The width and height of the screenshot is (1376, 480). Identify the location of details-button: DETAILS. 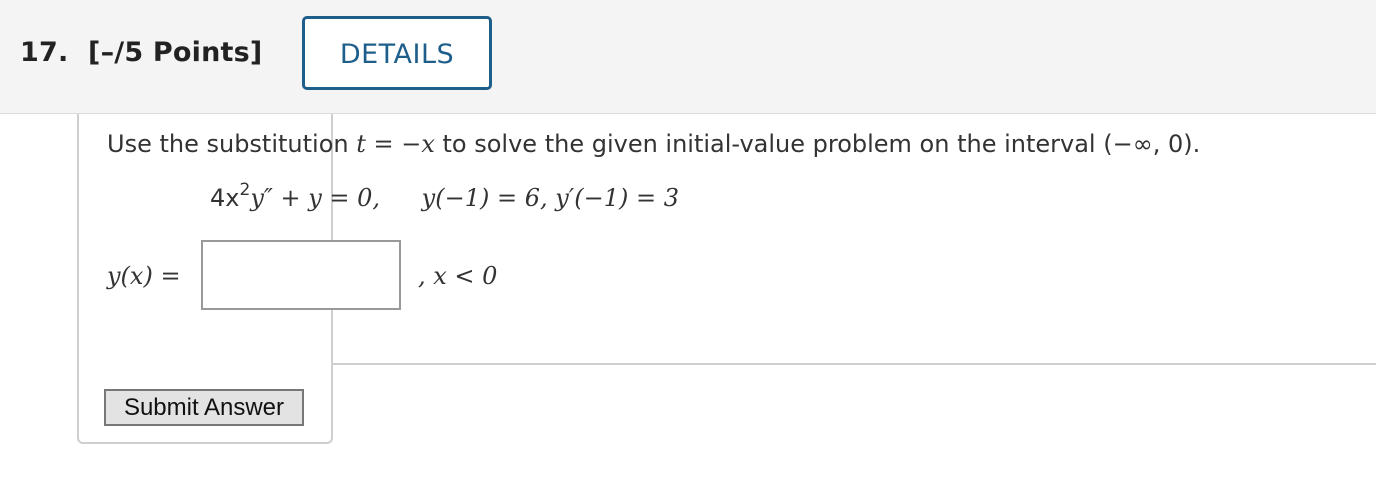
(397, 53).